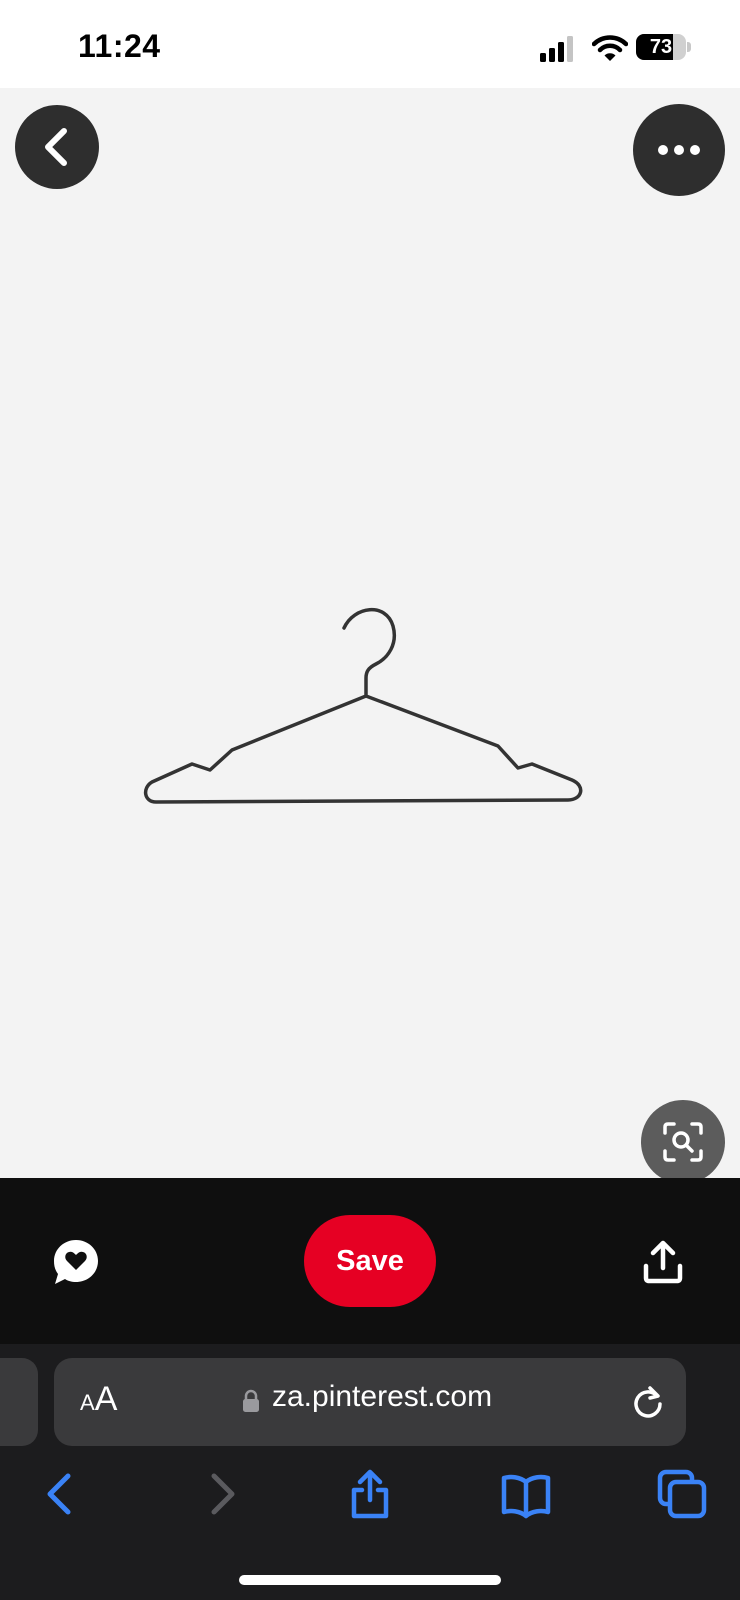 This screenshot has width=740, height=1600. Describe the element at coordinates (19, 1402) in the screenshot. I see `previous-tab-preview` at that location.